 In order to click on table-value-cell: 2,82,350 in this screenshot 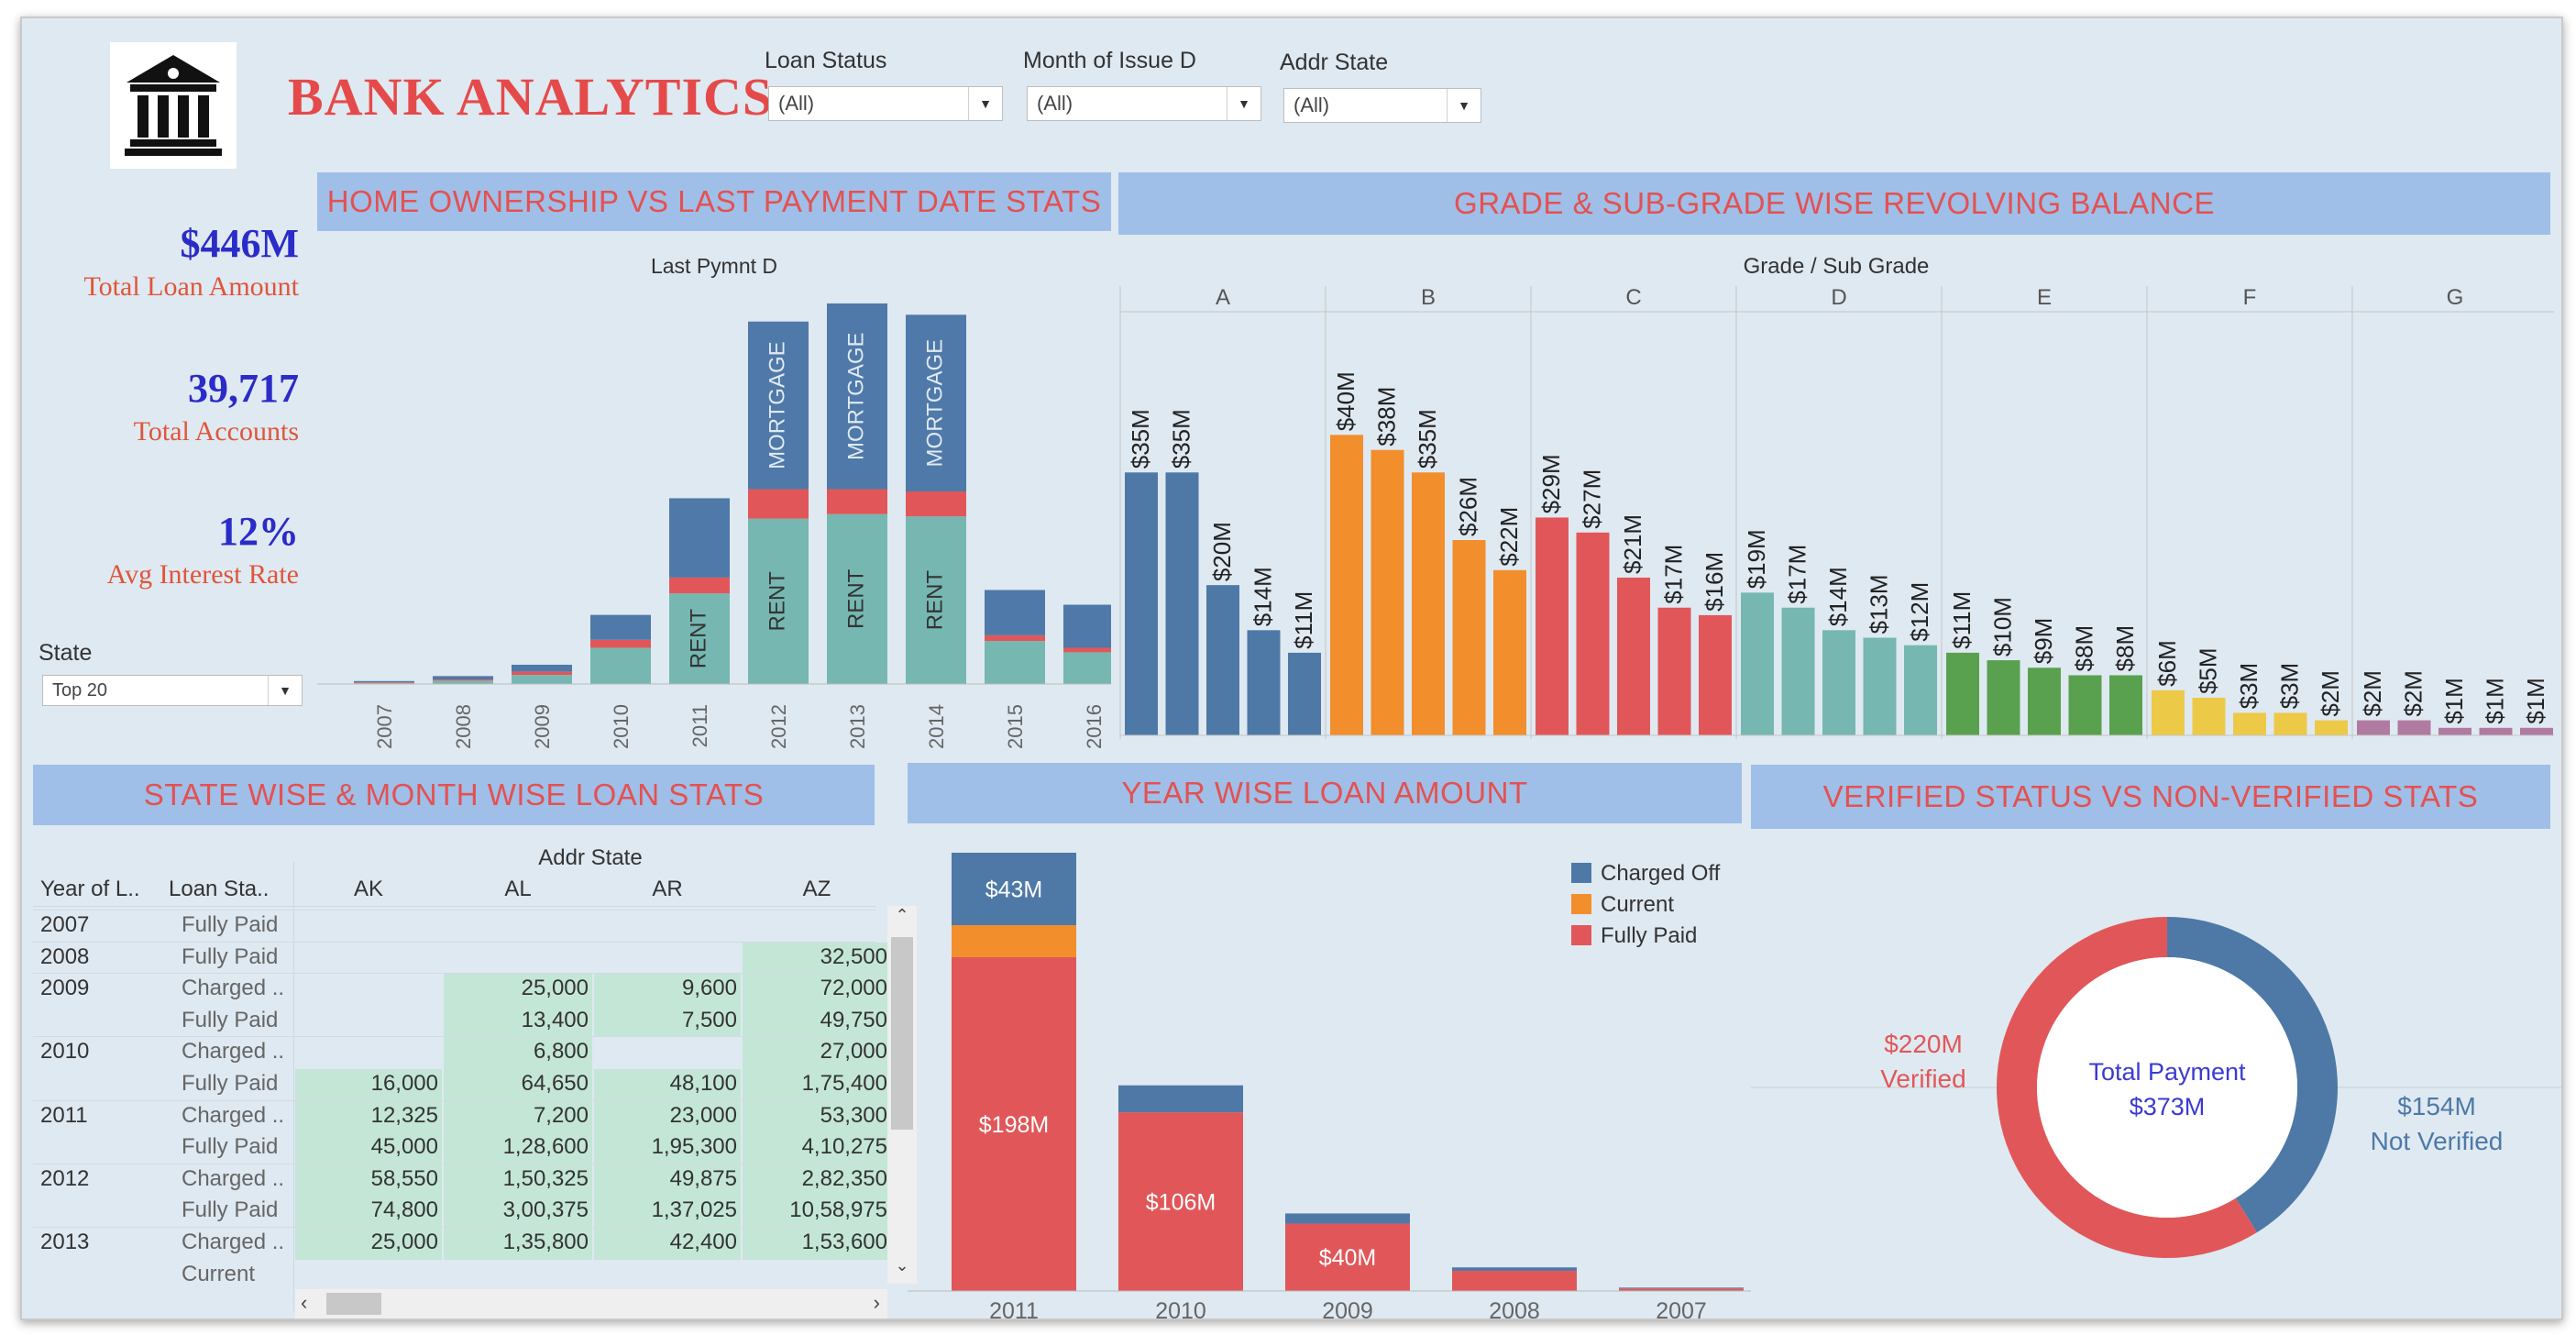, I will do `click(844, 1178)`.